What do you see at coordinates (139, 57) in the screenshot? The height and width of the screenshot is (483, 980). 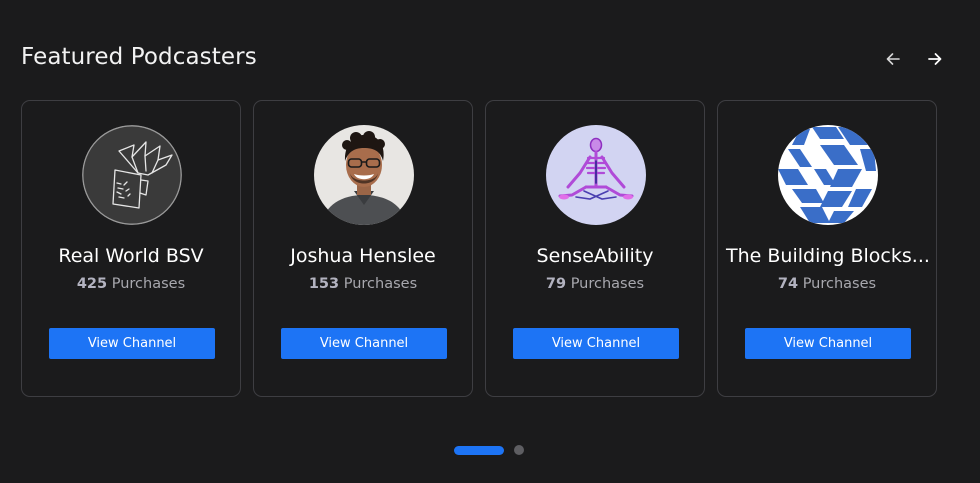 I see `section-title: Featured Podcasters` at bounding box center [139, 57].